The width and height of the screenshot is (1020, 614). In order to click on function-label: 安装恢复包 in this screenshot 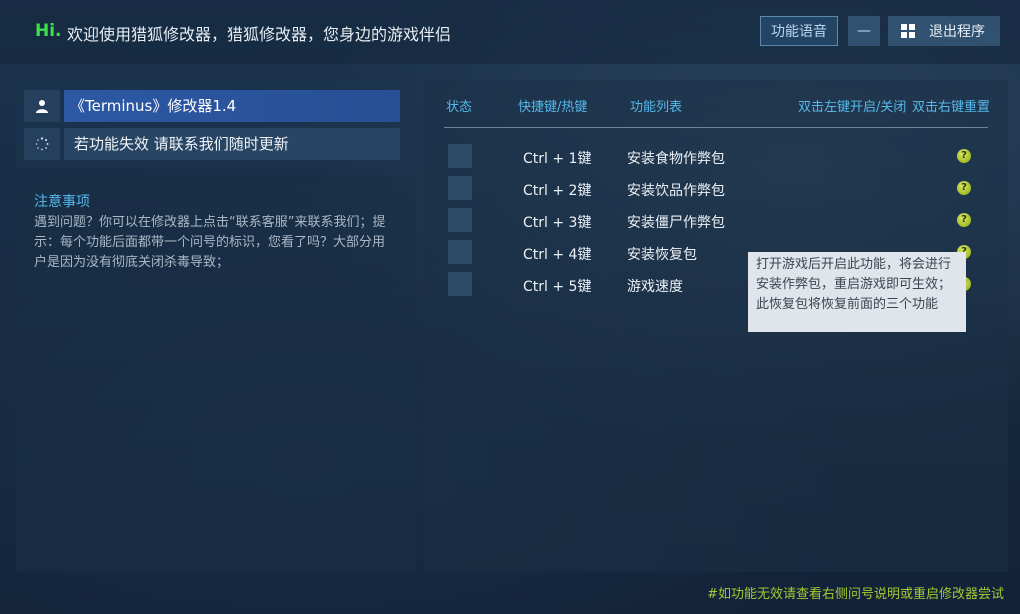, I will do `click(662, 255)`.